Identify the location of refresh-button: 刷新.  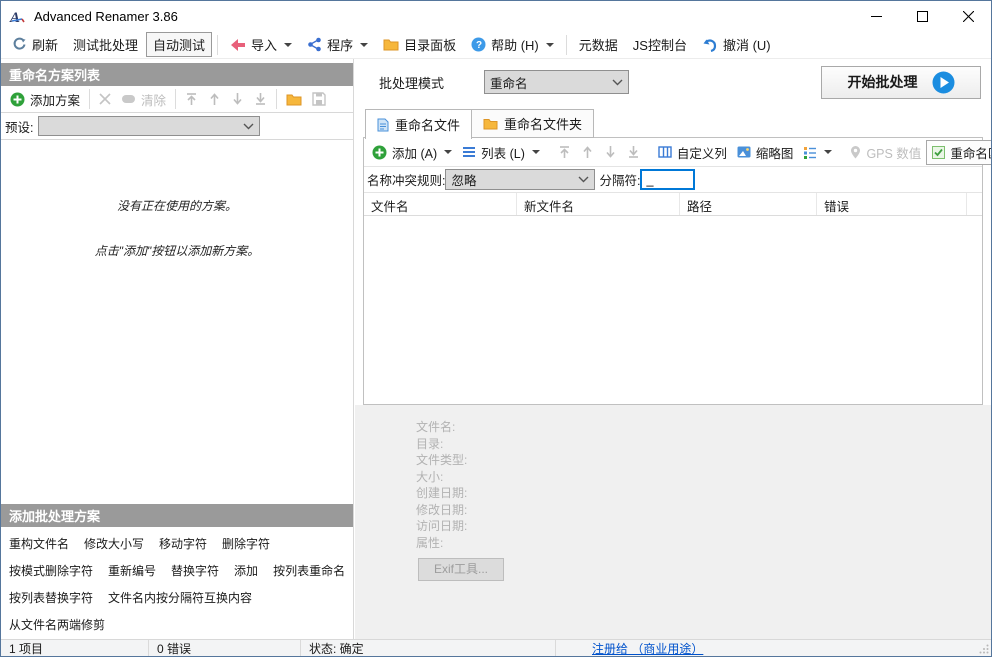
(35, 44).